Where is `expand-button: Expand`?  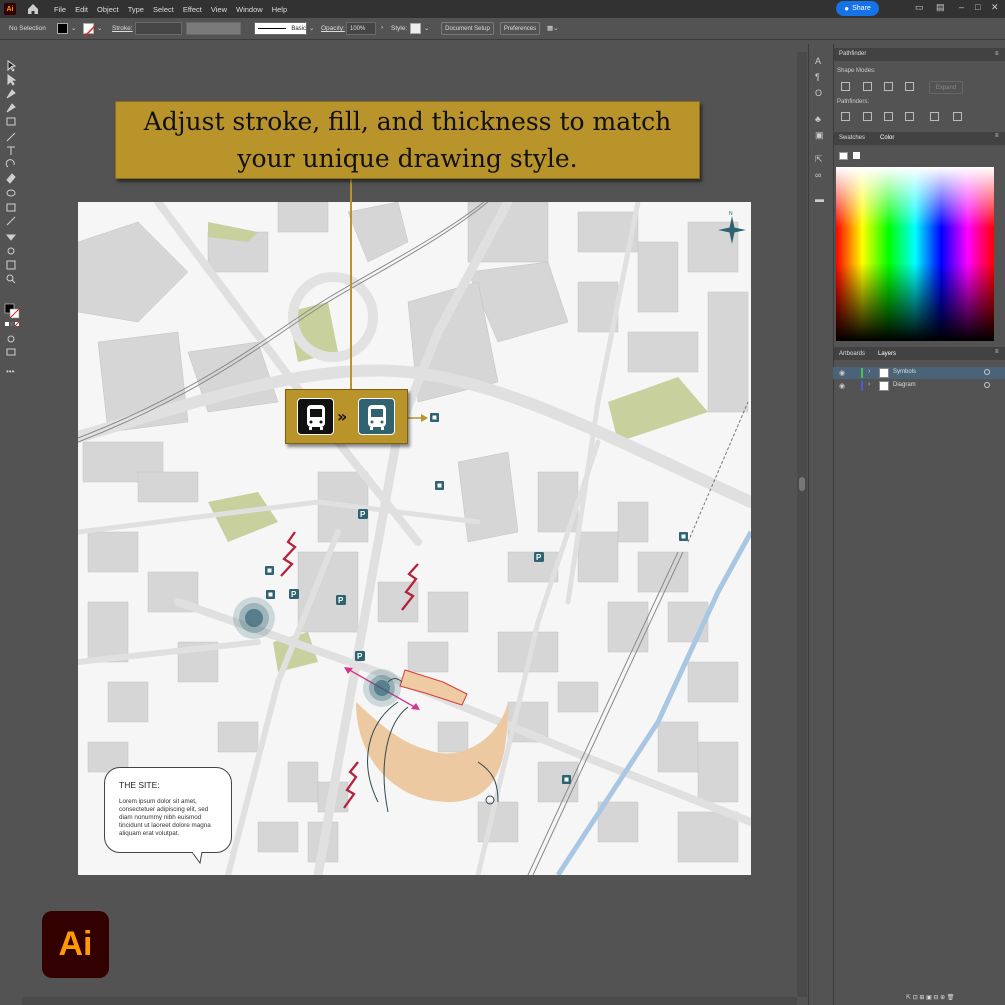 expand-button: Expand is located at coordinates (946, 87).